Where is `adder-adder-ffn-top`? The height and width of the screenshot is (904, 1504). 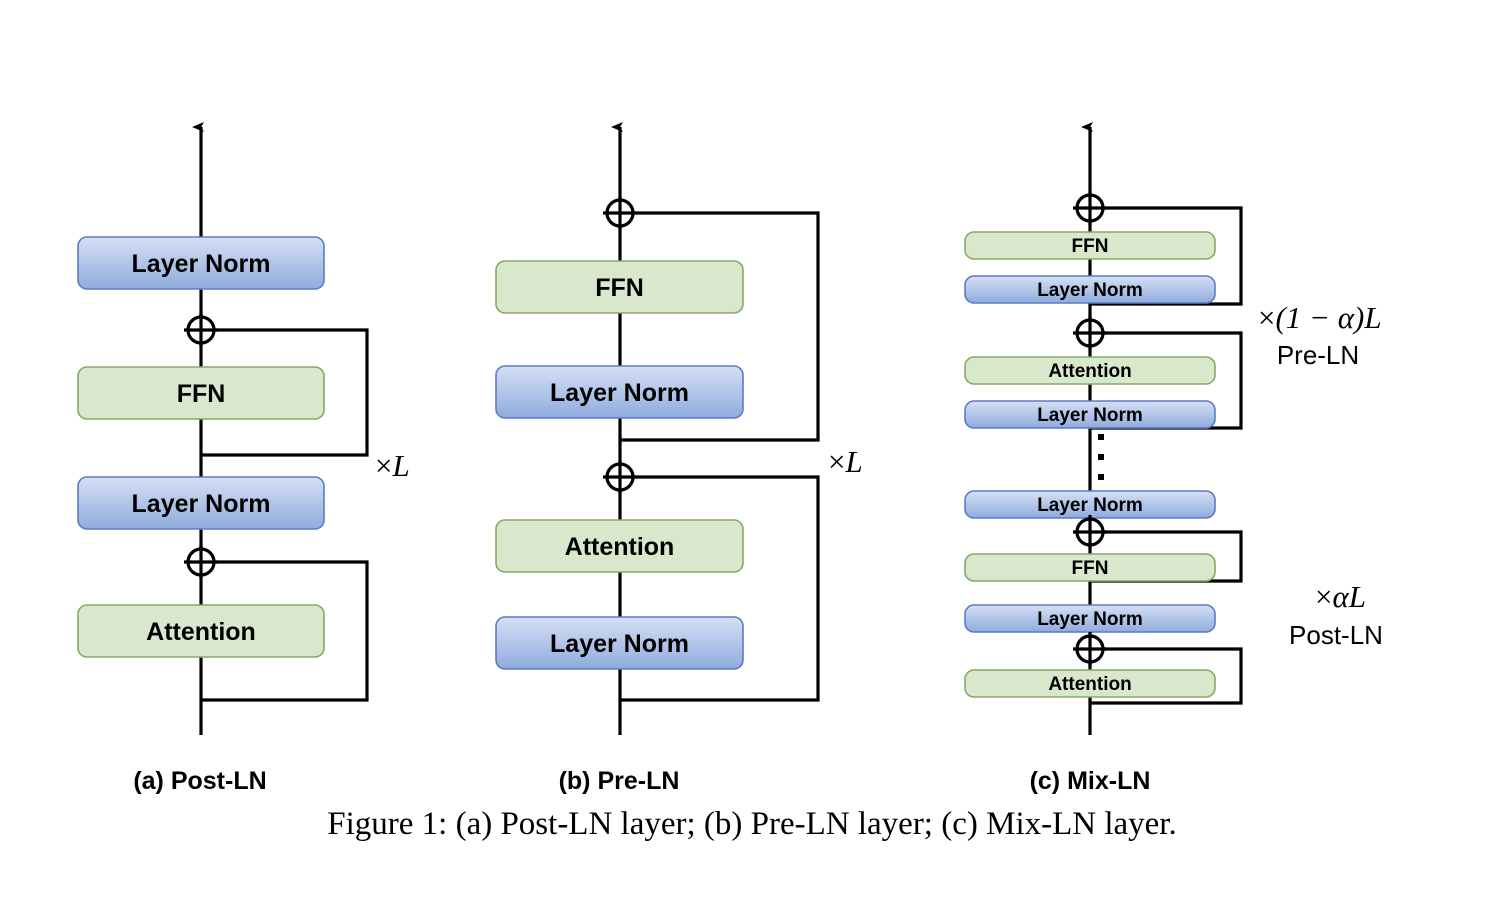
adder-adder-ffn-top is located at coordinates (1090, 208).